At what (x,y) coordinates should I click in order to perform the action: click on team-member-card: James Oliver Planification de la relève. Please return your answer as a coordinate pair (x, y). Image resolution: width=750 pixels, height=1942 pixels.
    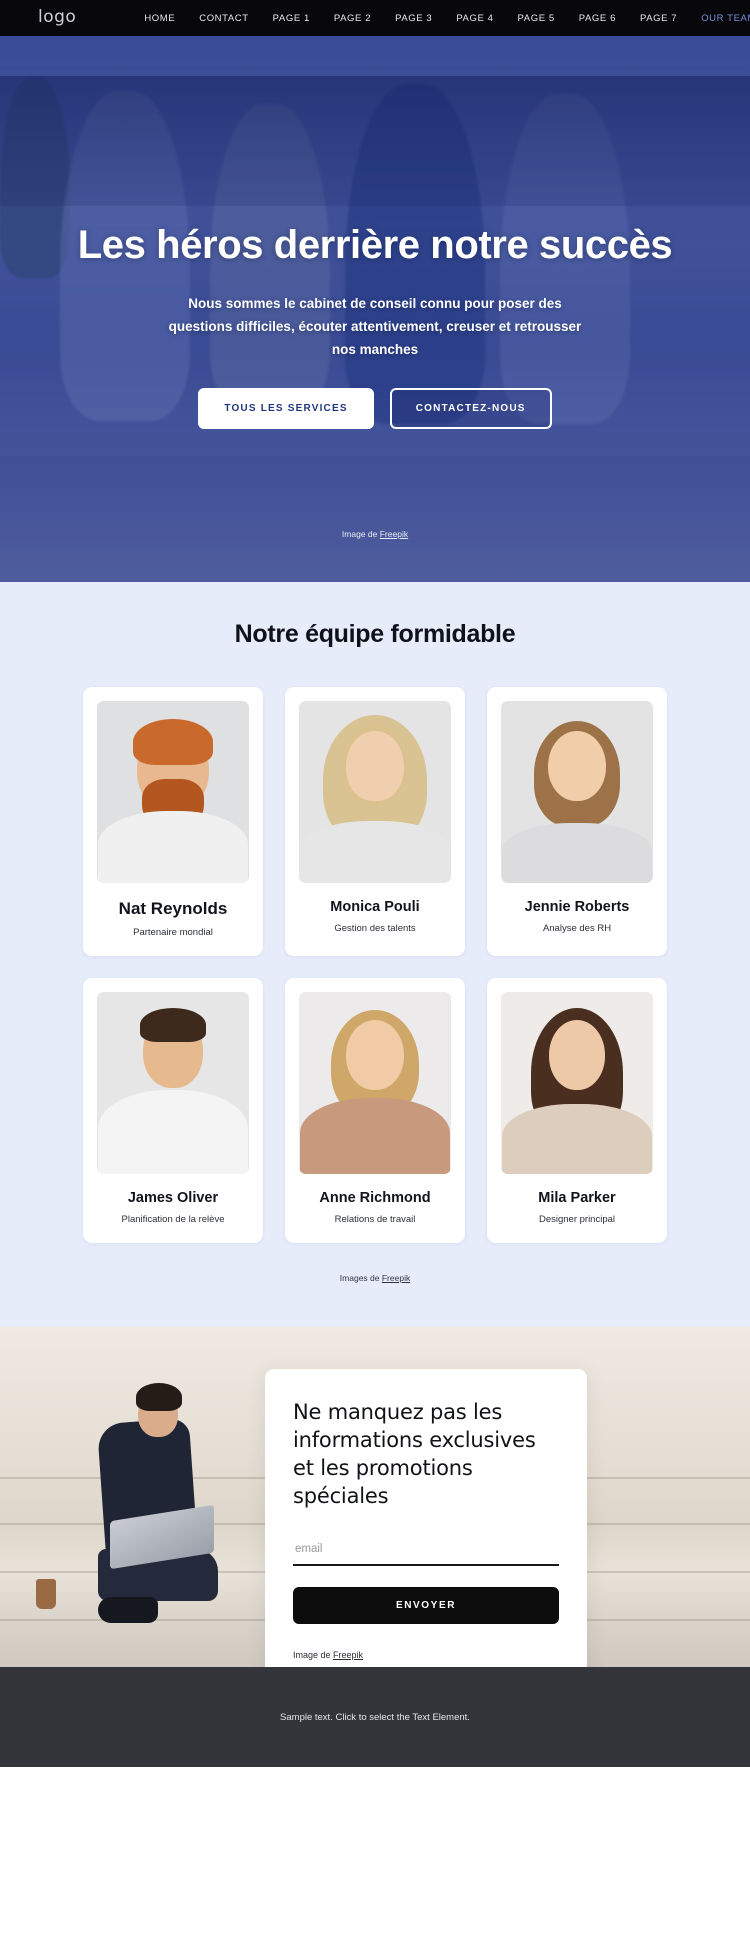
    Looking at the image, I should click on (173, 1110).